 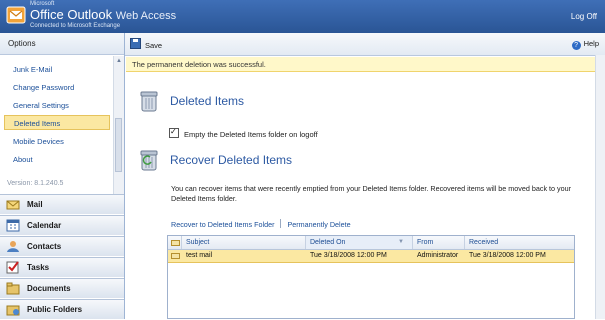 What do you see at coordinates (44, 225) in the screenshot?
I see `nav-calendar-label: Calendar` at bounding box center [44, 225].